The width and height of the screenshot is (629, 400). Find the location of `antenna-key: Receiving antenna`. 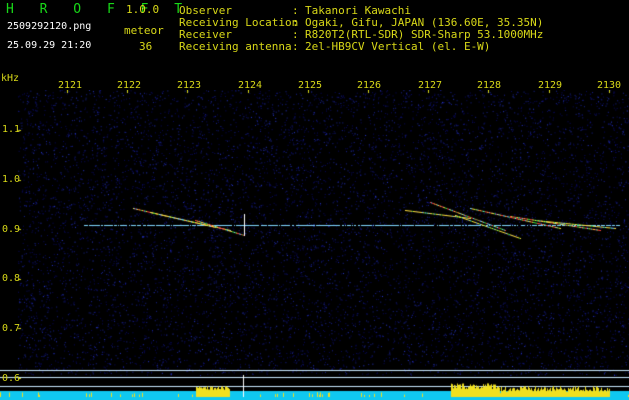

antenna-key: Receiving antenna is located at coordinates (235, 46).